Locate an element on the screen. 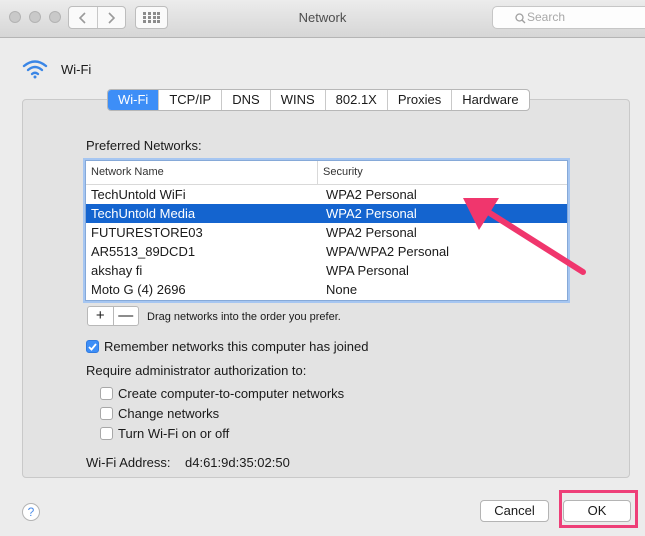 The height and width of the screenshot is (536, 645). column-security: Security is located at coordinates (340, 172).